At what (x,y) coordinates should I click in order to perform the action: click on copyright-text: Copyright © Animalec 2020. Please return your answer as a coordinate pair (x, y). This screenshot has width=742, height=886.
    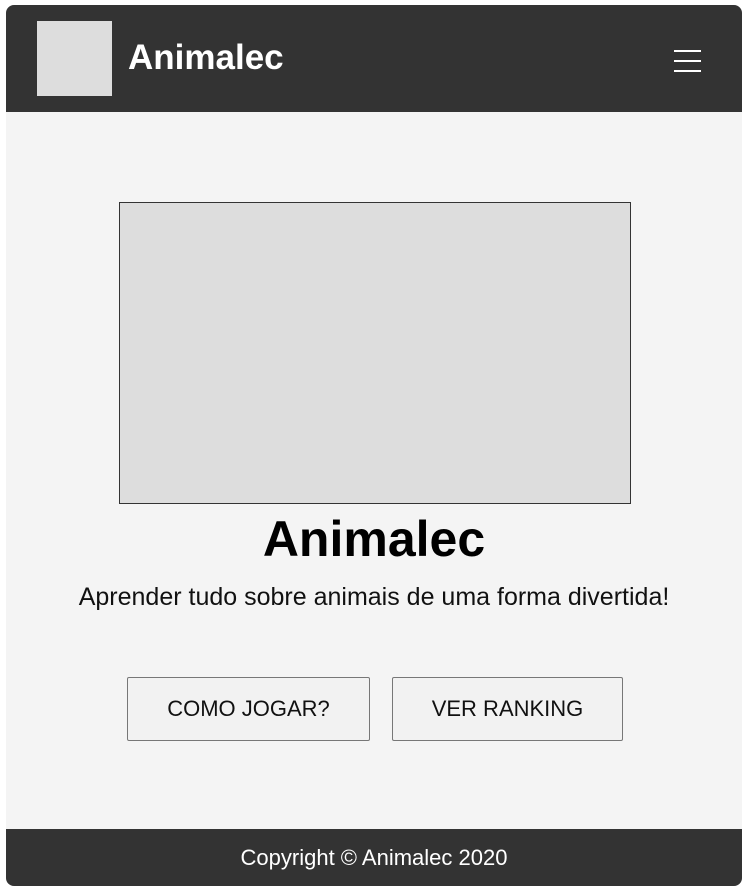
    Looking at the image, I should click on (374, 857).